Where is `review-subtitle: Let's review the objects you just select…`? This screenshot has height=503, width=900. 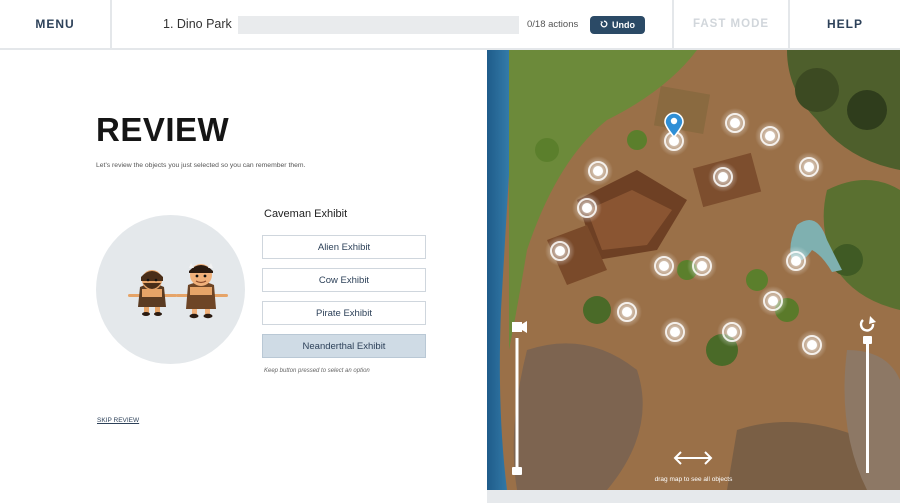
review-subtitle: Let's review the objects you just select… is located at coordinates (201, 165).